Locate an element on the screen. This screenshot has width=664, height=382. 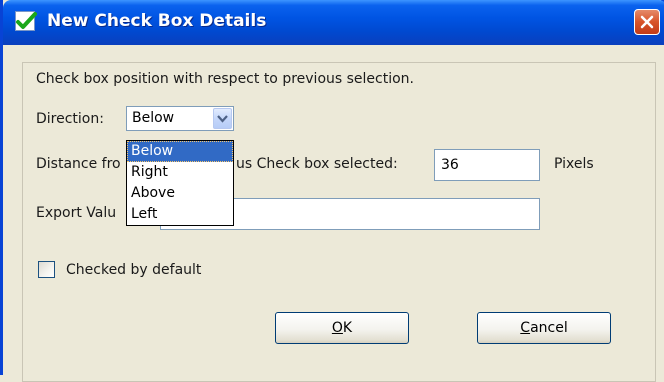
direction-value: Below is located at coordinates (153, 118).